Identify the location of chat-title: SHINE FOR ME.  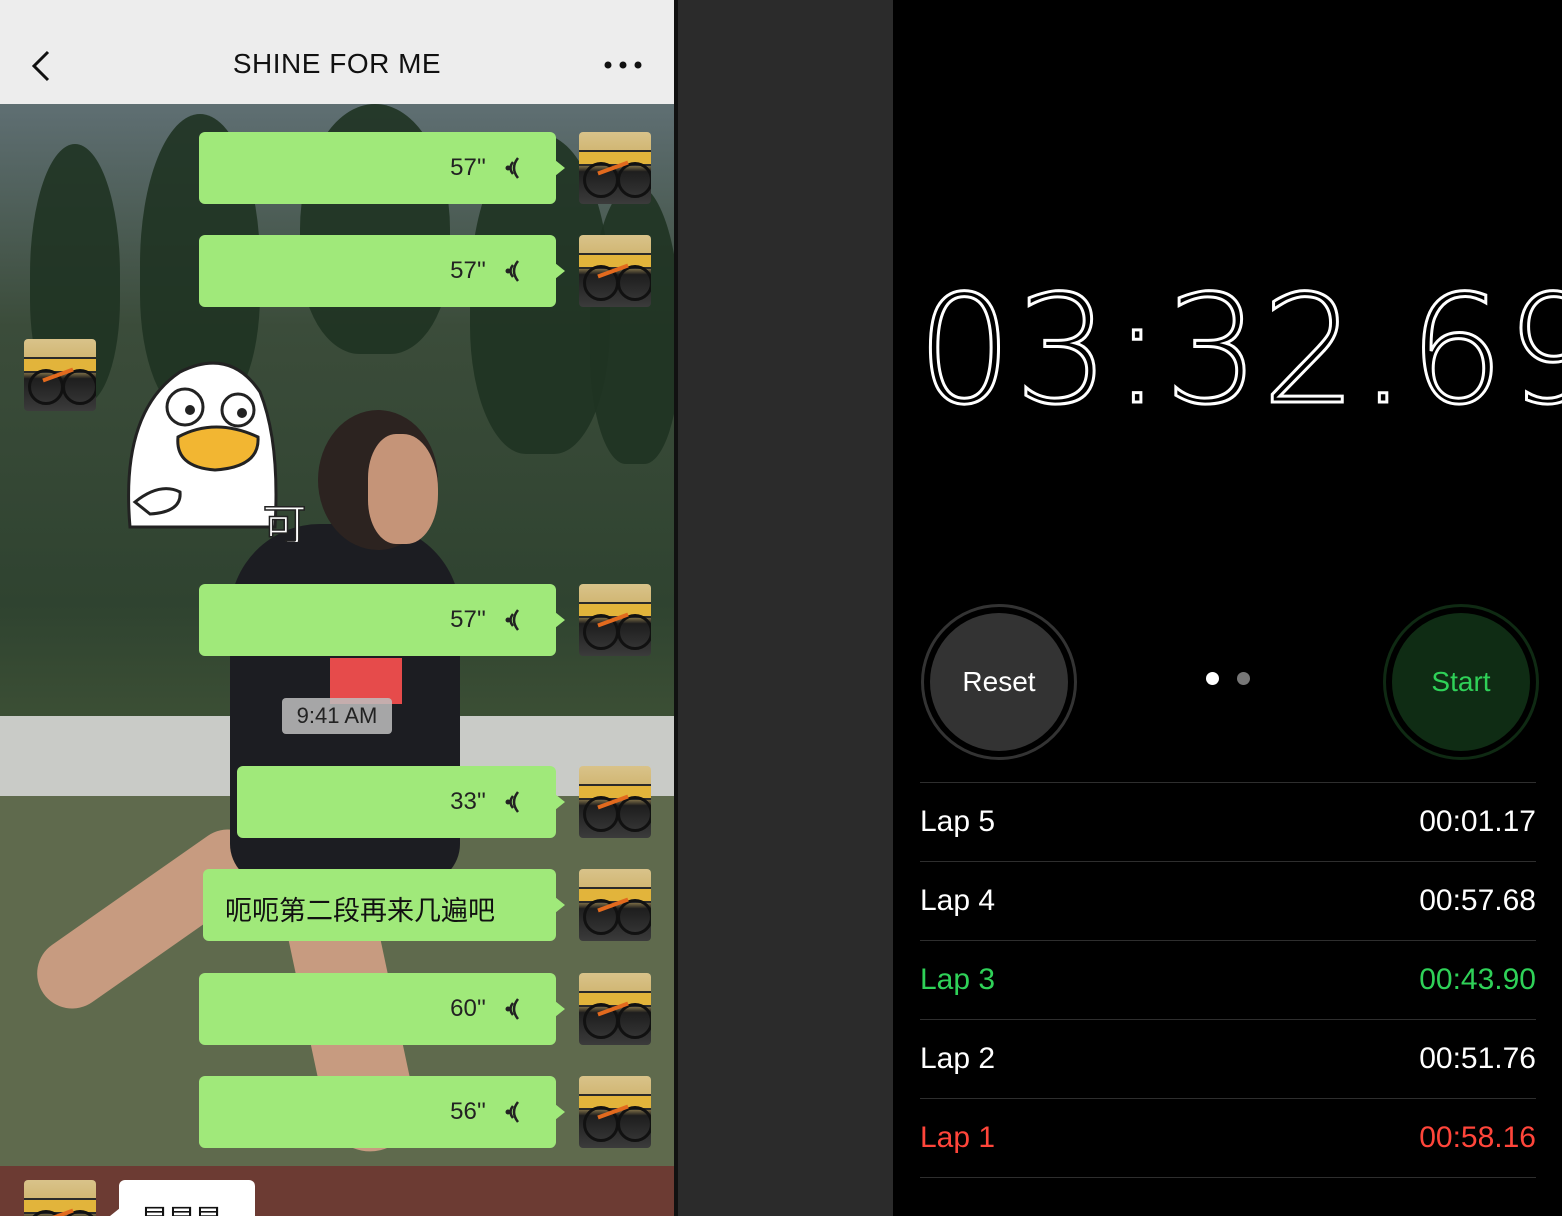
(337, 63).